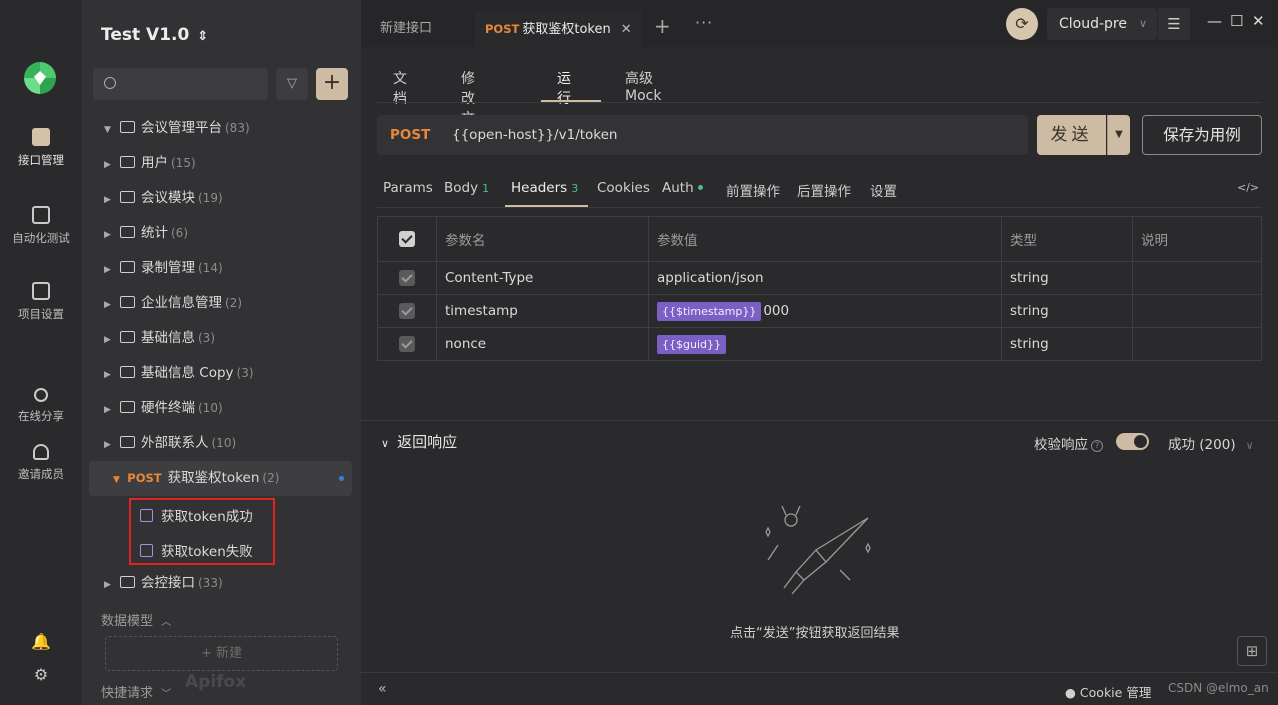 This screenshot has height=705, width=1278. Describe the element at coordinates (753, 190) in the screenshot. I see `tab-pre-processors: 前置操作` at that location.